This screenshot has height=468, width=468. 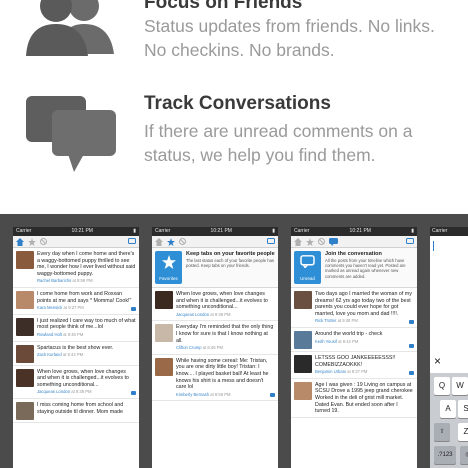 I want to click on friends-icon, so click(x=71, y=32).